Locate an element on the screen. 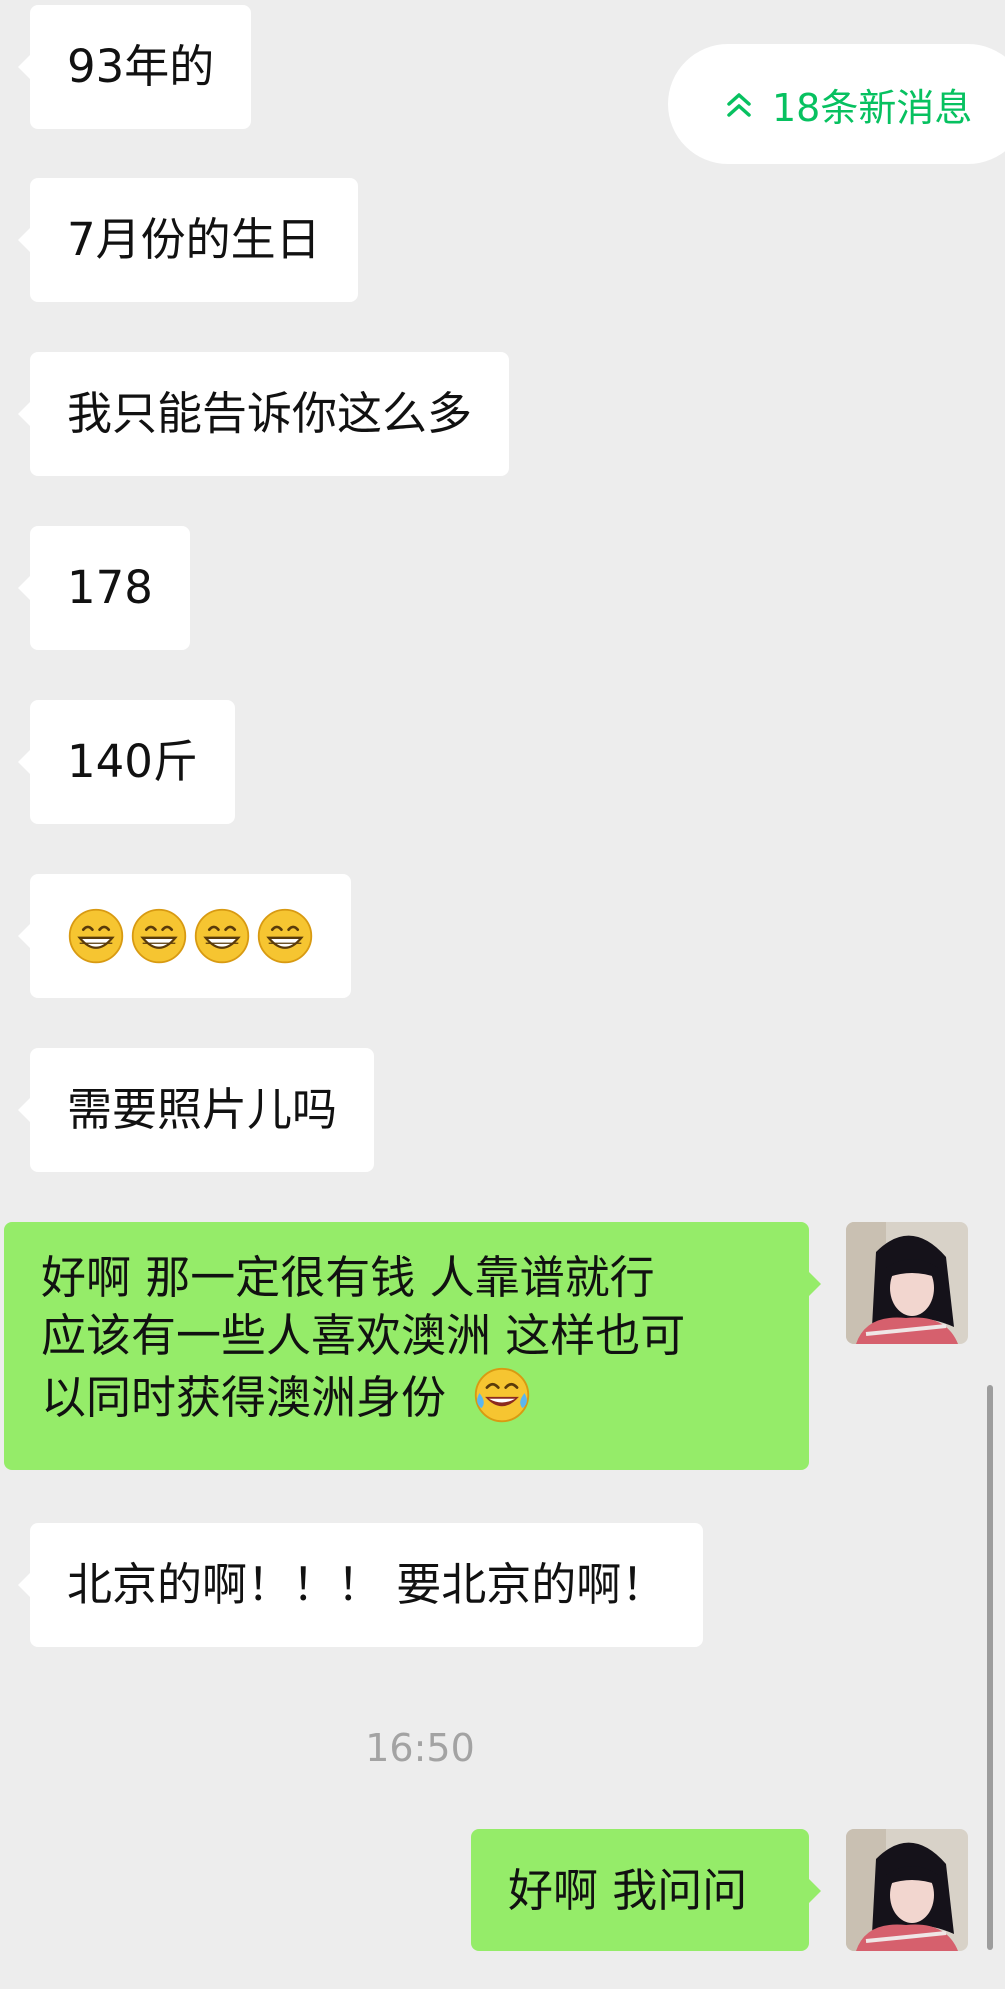 This screenshot has width=1005, height=1989. message-text: 140斤 is located at coordinates (132, 761).